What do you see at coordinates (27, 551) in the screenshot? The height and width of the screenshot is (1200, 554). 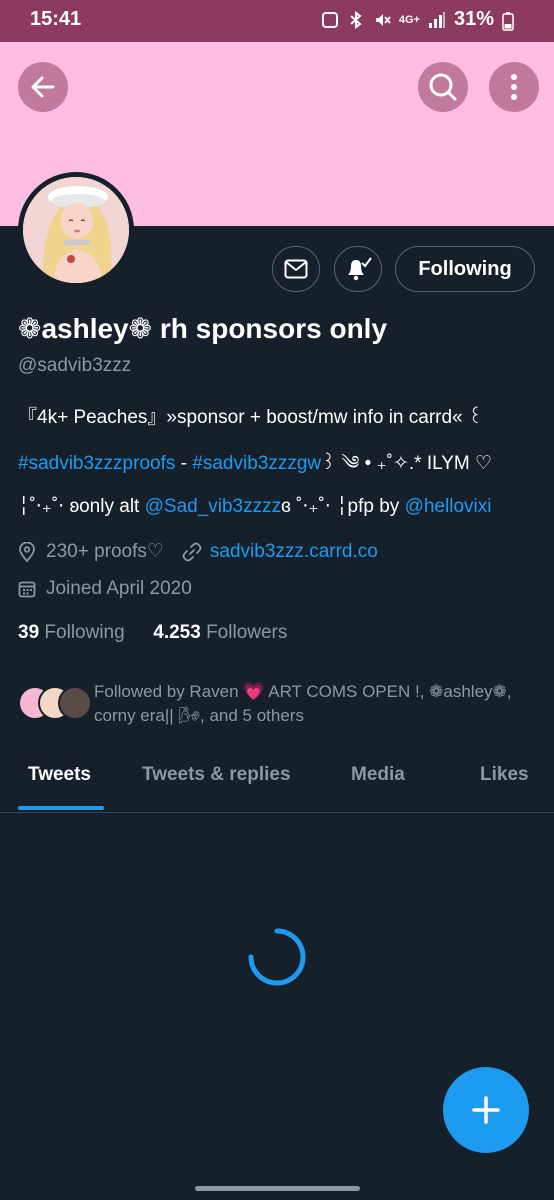 I see `location-icon` at bounding box center [27, 551].